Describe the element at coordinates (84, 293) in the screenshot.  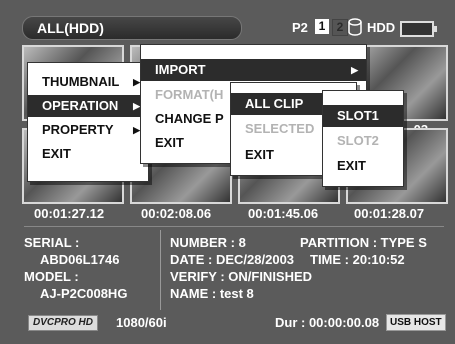
I see `model-value: AJ-P2C008HG` at that location.